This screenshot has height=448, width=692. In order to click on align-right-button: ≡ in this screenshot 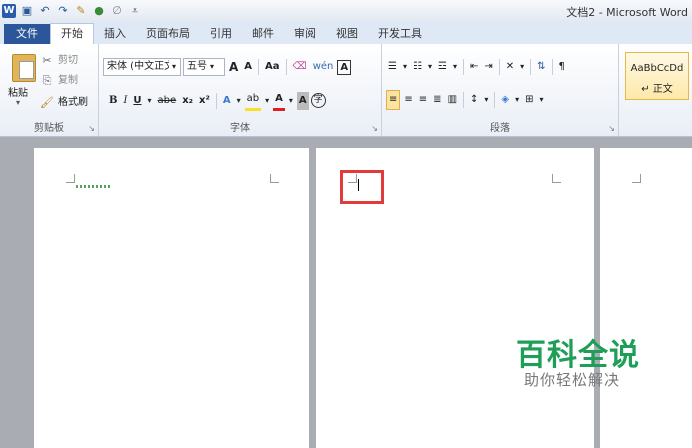, I will do `click(423, 100)`.